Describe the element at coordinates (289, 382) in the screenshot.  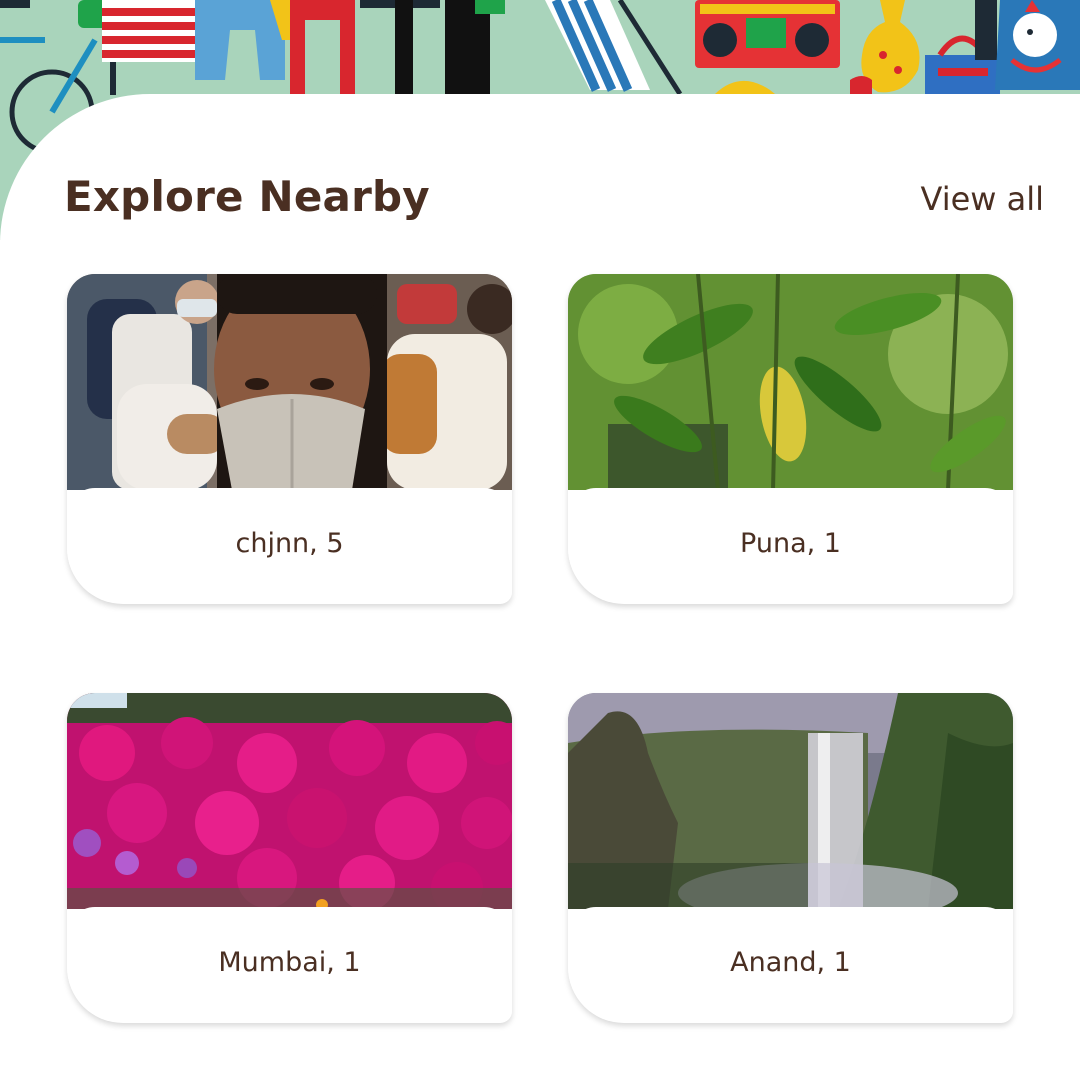
I see `selfie-with-mask-crowd-photo` at that location.